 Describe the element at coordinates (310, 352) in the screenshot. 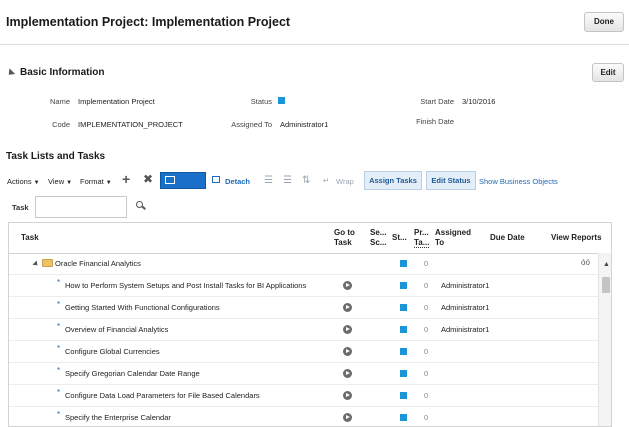

I see `table-row: * Configure Global Currencies 0` at that location.